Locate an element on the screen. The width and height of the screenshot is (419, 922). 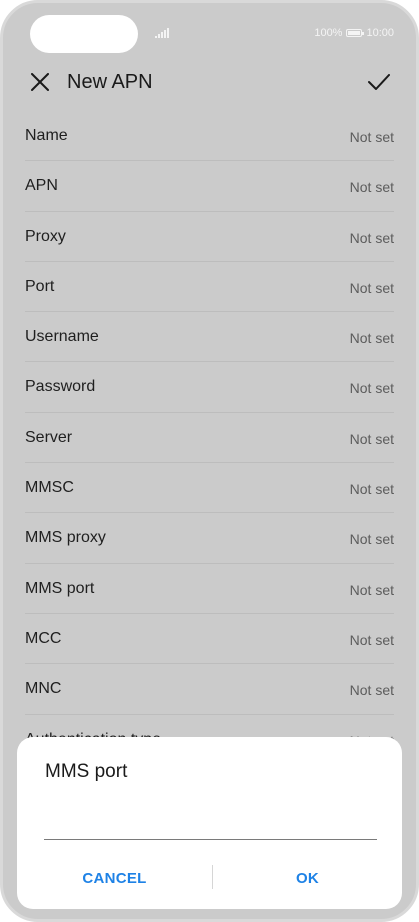
mms-port-input is located at coordinates (210, 822).